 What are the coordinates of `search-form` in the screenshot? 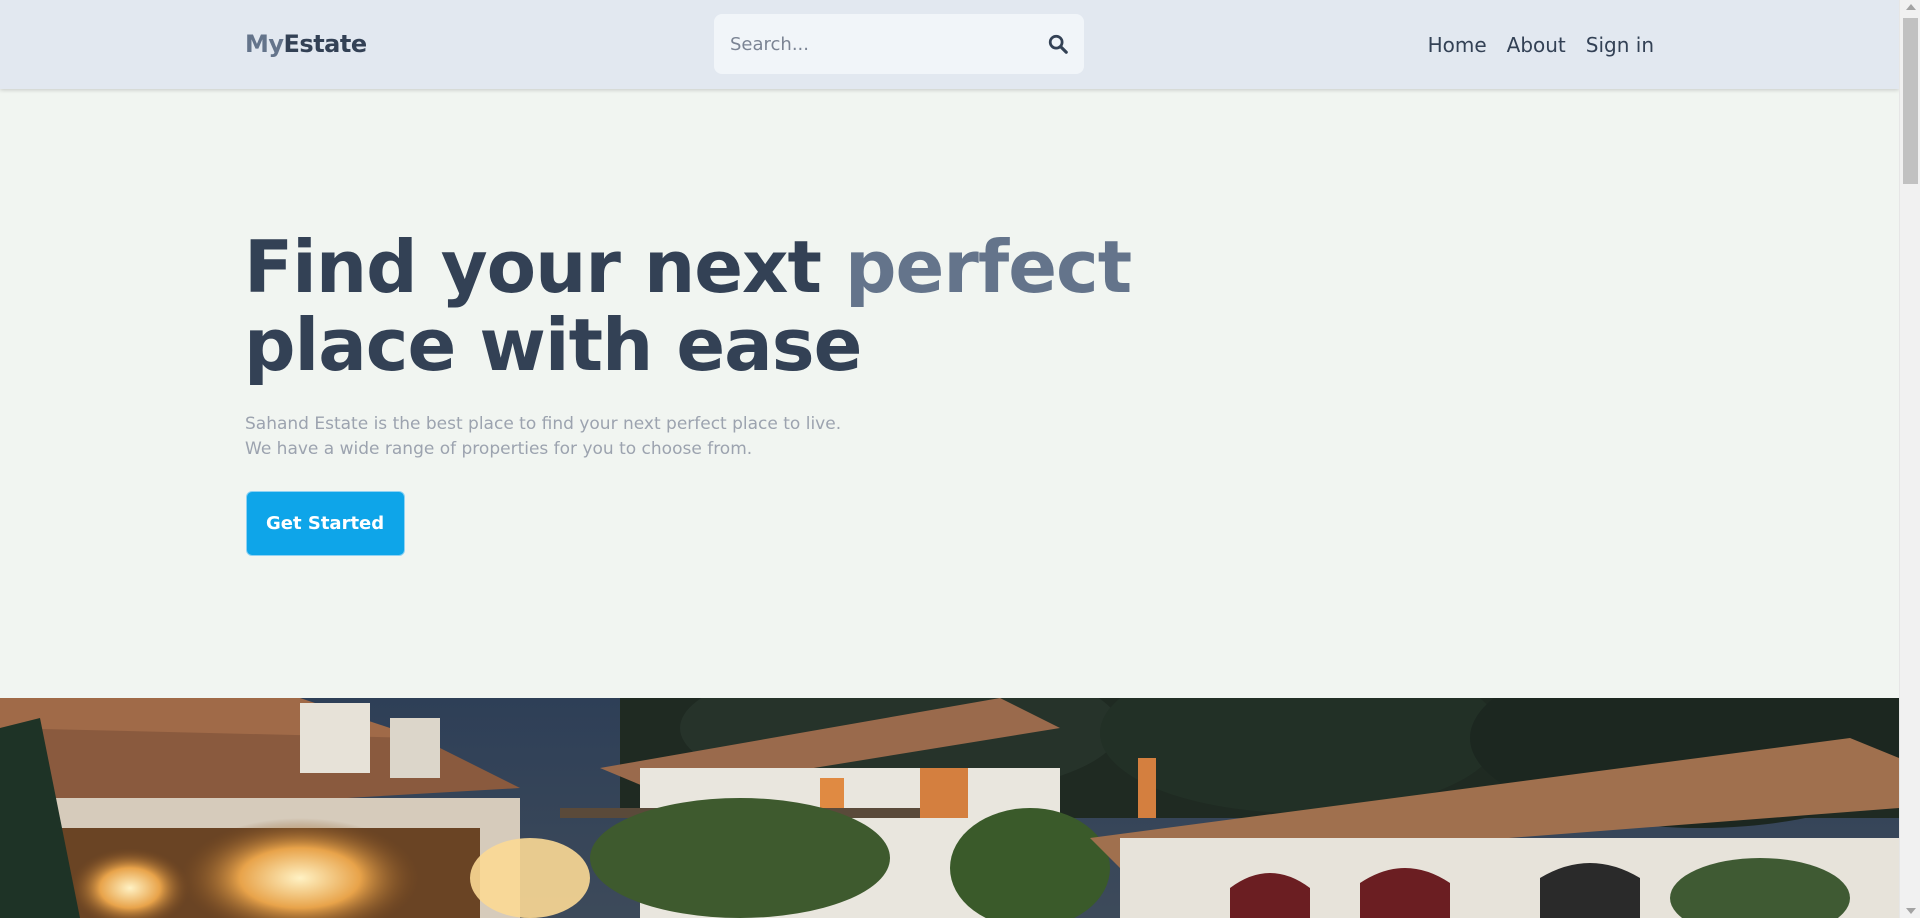 It's located at (899, 44).